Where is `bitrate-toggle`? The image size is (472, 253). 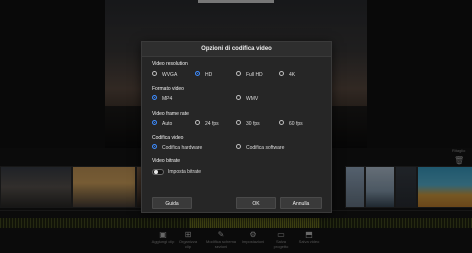
bitrate-toggle is located at coordinates (158, 172).